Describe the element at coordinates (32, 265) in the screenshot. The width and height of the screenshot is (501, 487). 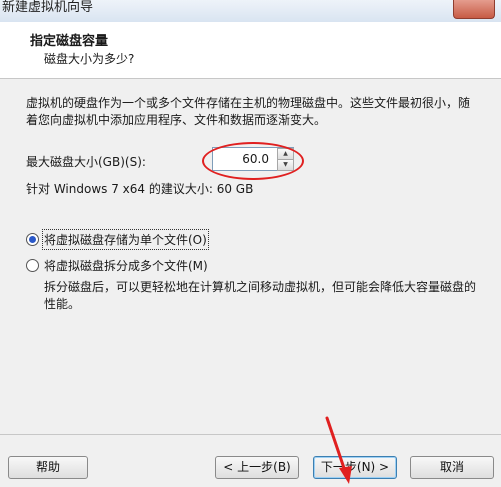
I see `split-files-radio` at that location.